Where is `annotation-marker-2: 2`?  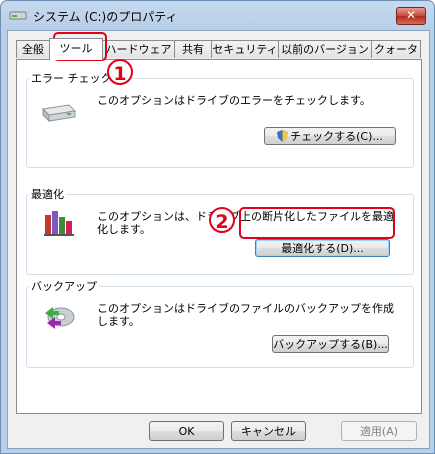
annotation-marker-2: 2 is located at coordinates (222, 220).